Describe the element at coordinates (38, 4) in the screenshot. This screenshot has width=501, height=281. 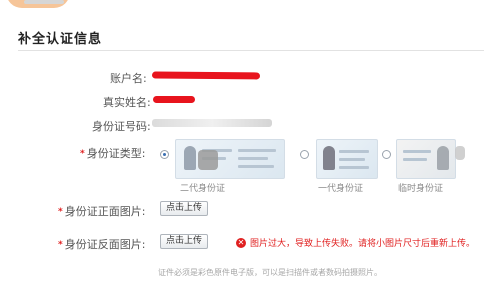
I see `site-logo` at that location.